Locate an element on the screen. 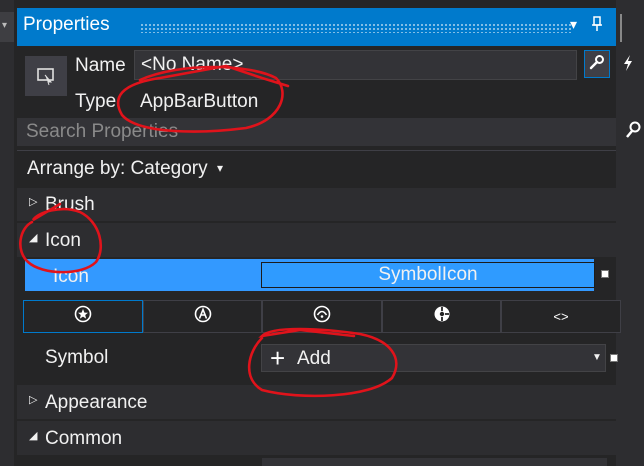 This screenshot has width=644, height=466. window-menu-button: ▾ is located at coordinates (573, 24).